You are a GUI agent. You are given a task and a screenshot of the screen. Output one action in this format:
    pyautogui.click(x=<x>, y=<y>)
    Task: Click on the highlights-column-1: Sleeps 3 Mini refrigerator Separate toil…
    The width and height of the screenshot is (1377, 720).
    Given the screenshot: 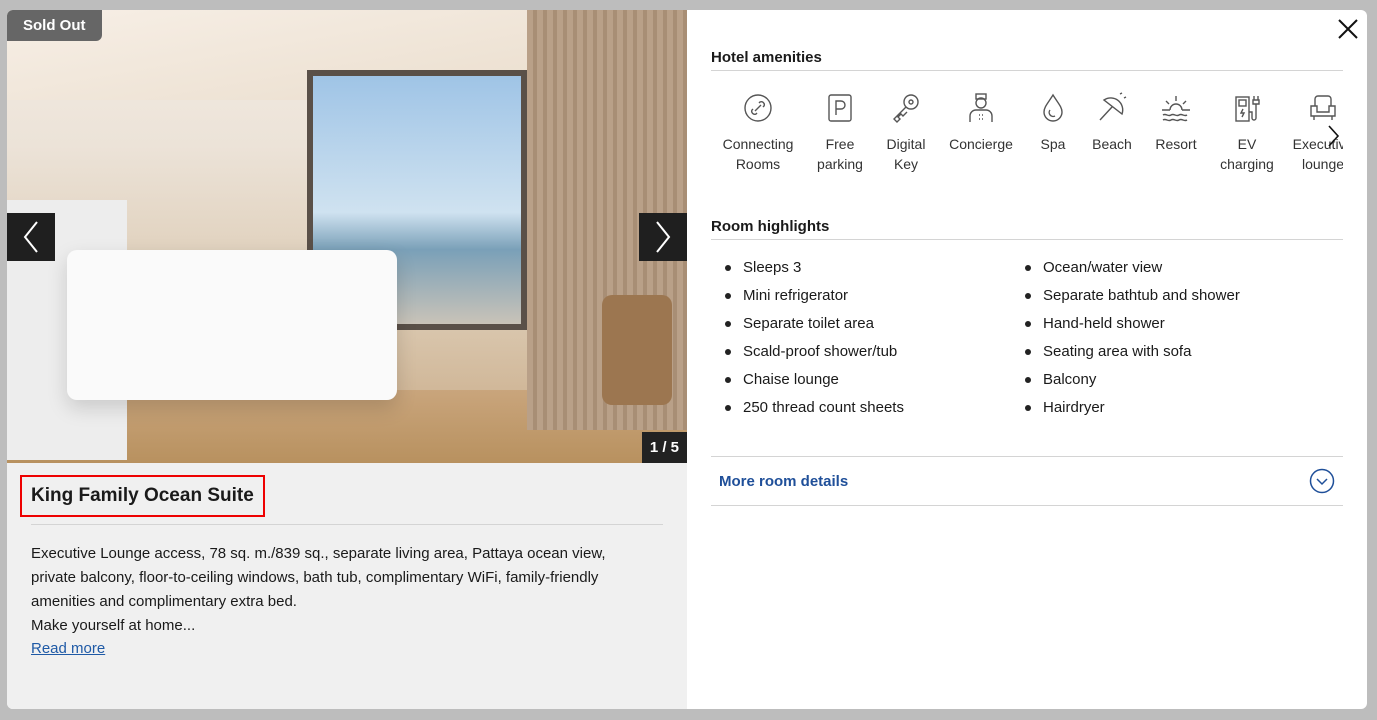 What is the action you would take?
    pyautogui.click(x=807, y=342)
    